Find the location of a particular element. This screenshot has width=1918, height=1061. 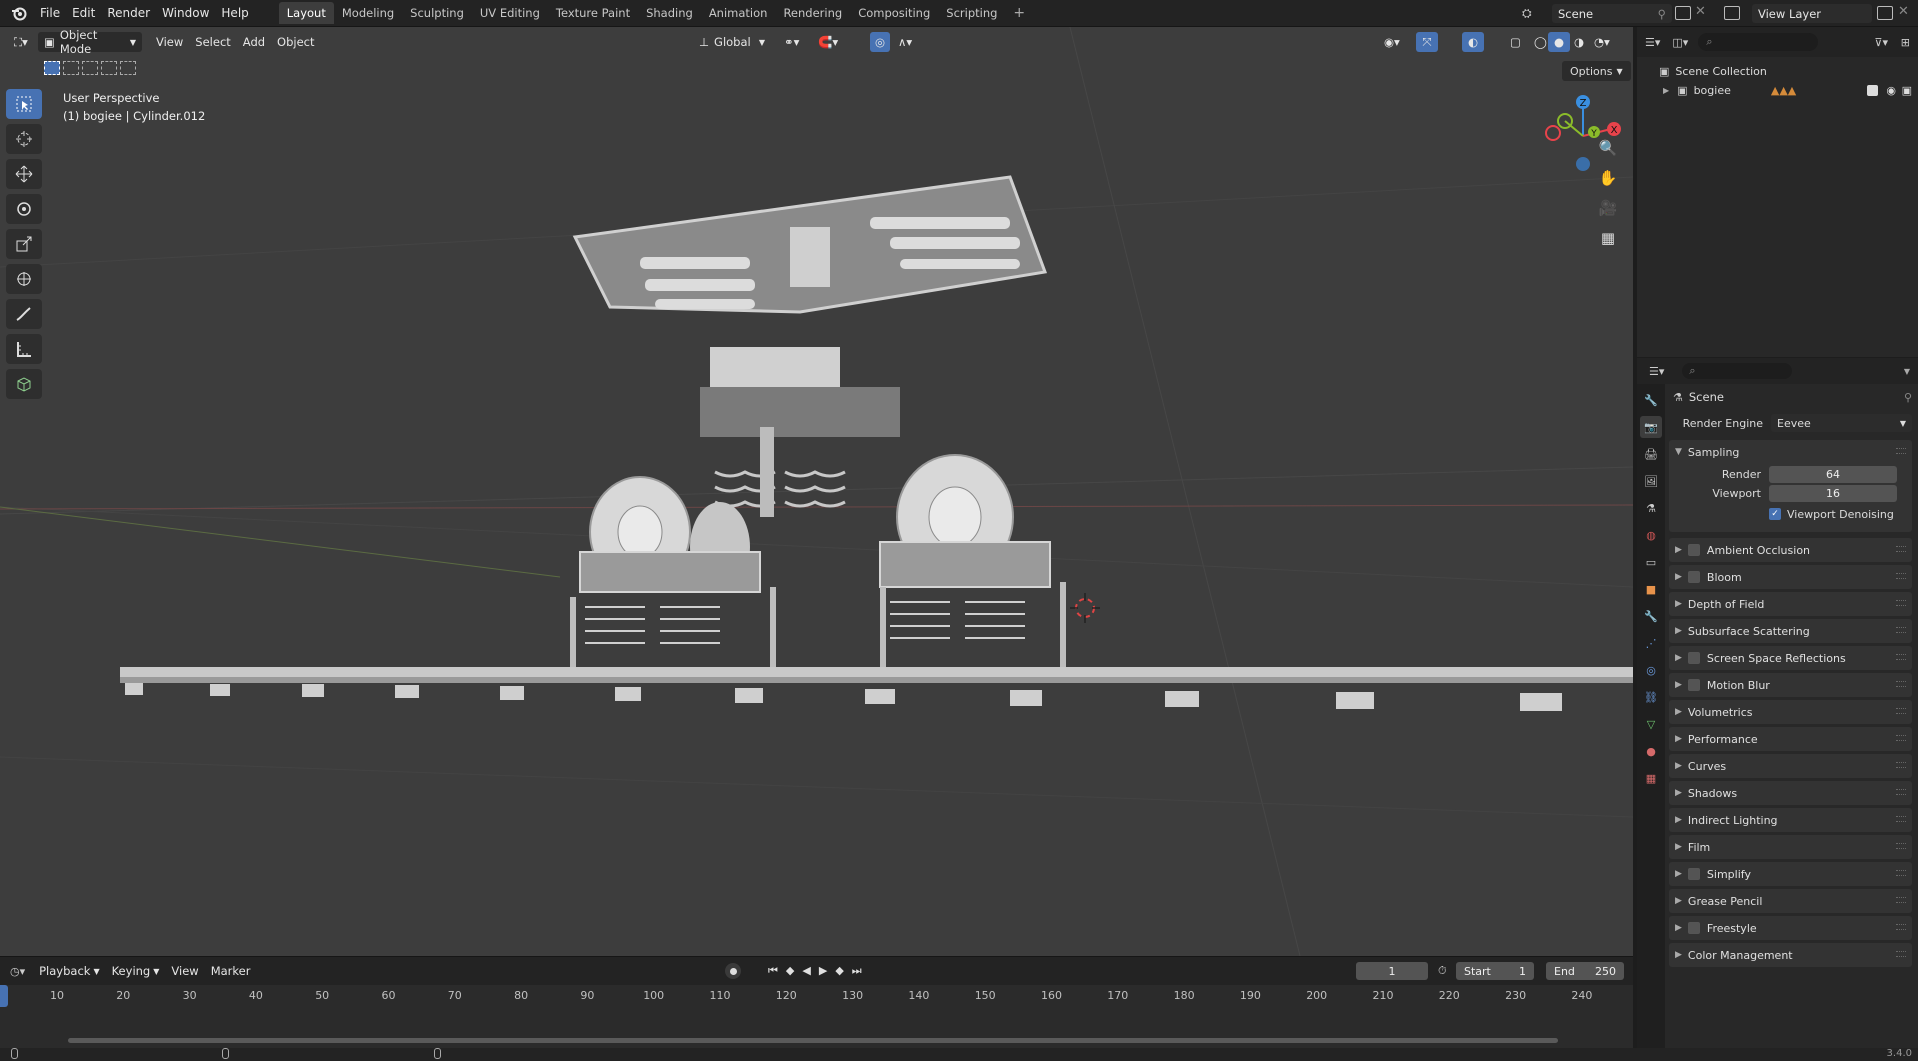

material-tab-icon: ● is located at coordinates (1651, 751).